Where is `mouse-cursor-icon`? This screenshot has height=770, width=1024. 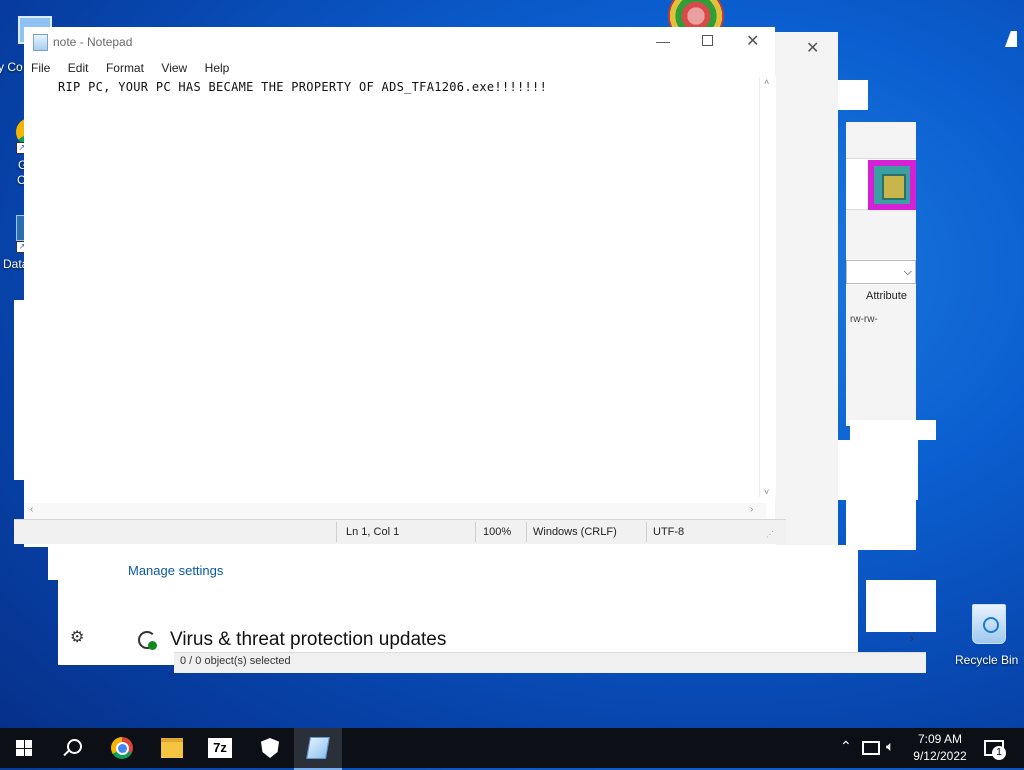
mouse-cursor-icon is located at coordinates (1014, 39).